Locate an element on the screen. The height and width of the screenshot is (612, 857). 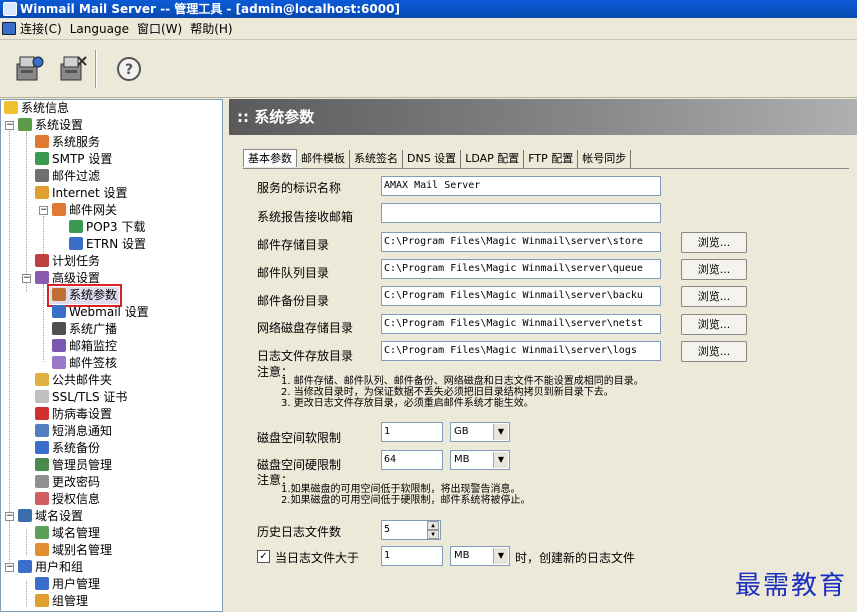
tree-item-smtp-settings: SMTP 设置 is located at coordinates (73, 159).